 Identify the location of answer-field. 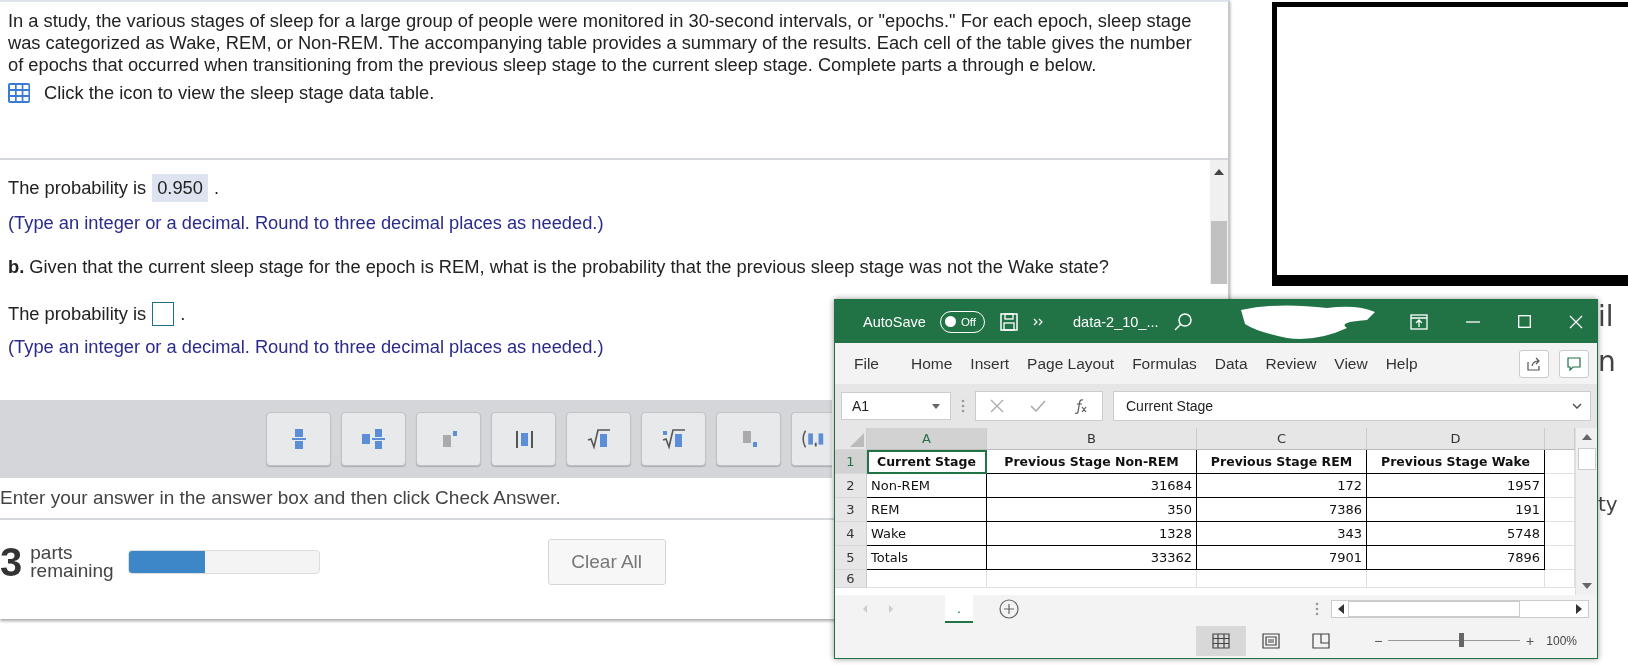
(163, 314).